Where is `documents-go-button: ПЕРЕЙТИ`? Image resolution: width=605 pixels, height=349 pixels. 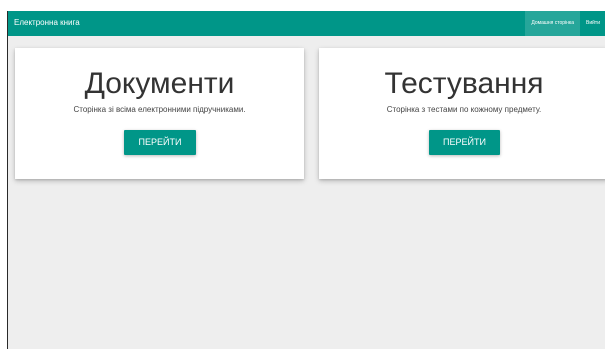
documents-go-button: ПЕРЕЙТИ is located at coordinates (160, 142).